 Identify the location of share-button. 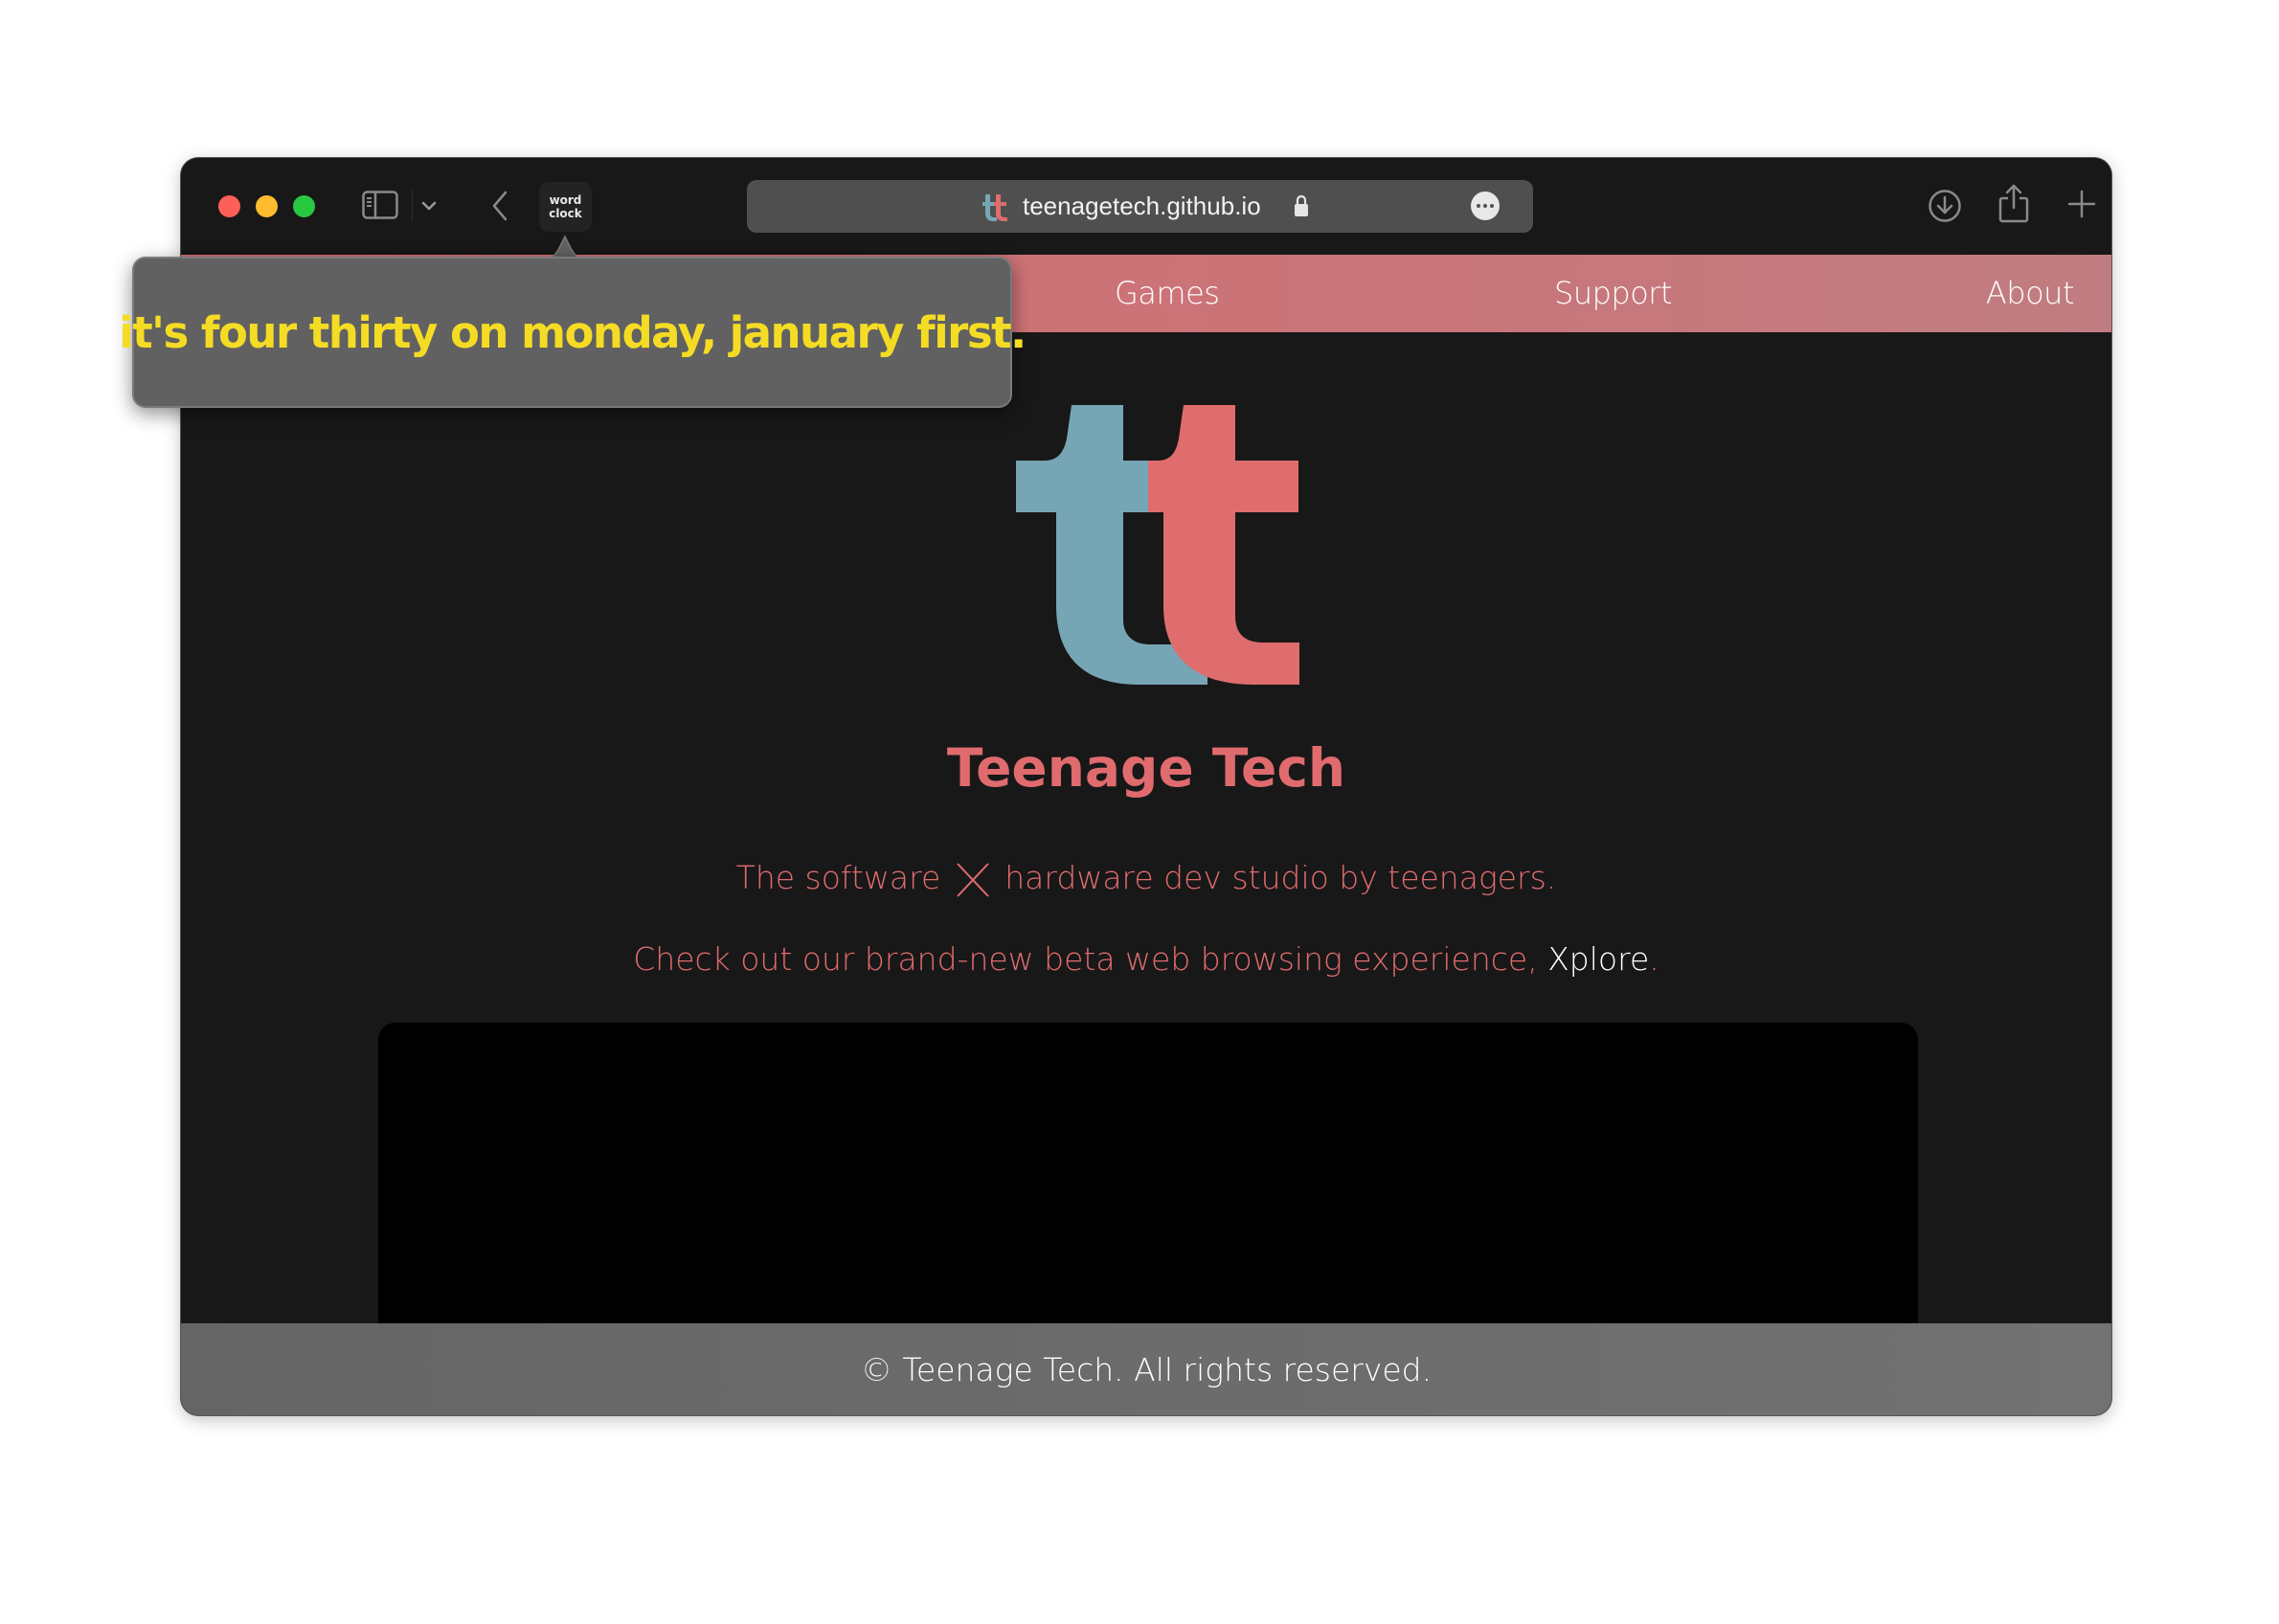
(2013, 203).